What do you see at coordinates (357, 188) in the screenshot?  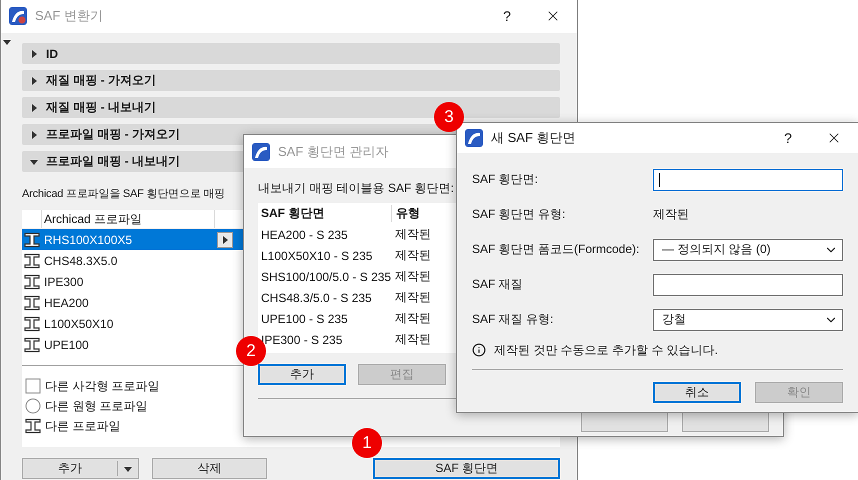 I see `table-caption: 내보내기 매핑 테이블용 SAF 횡단면:` at bounding box center [357, 188].